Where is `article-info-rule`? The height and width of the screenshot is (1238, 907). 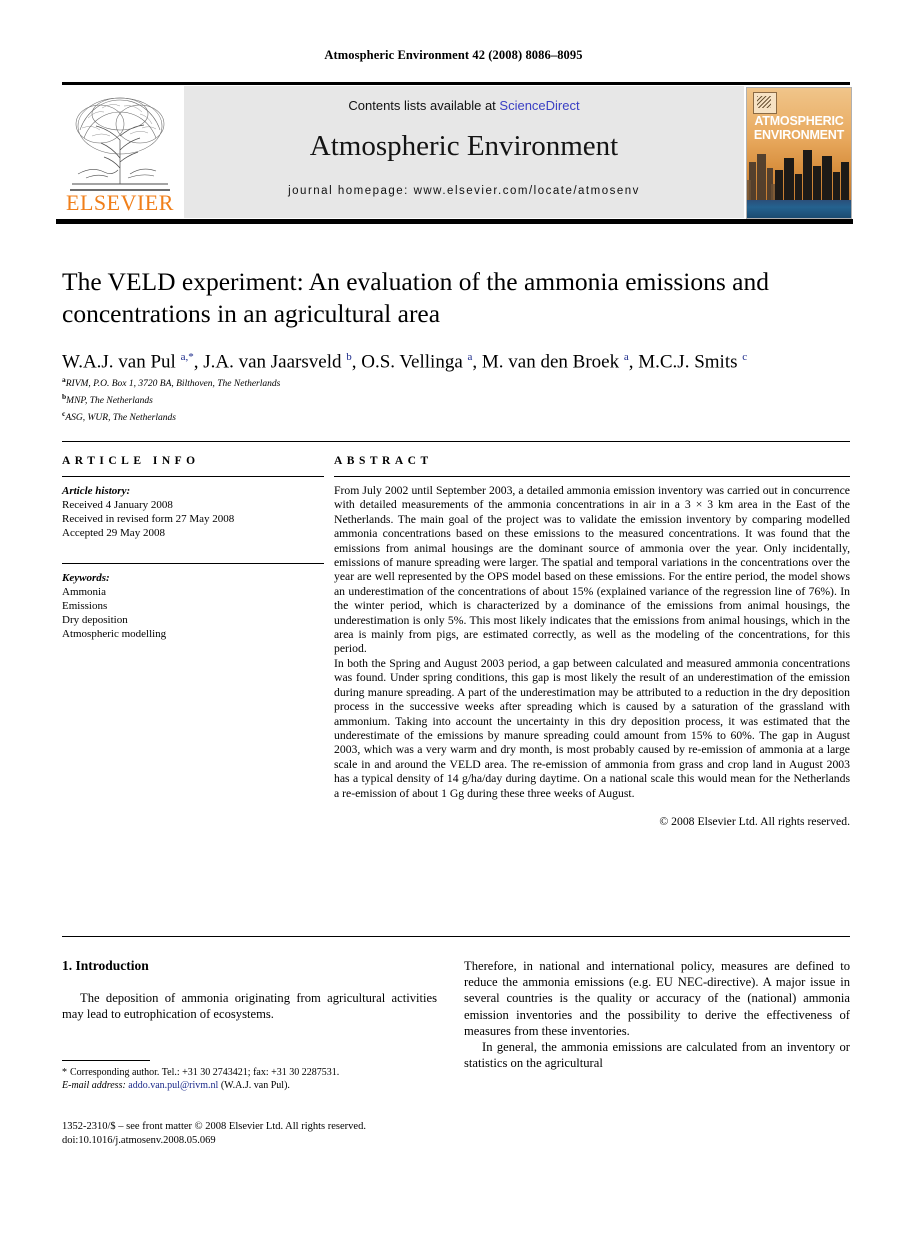 article-info-rule is located at coordinates (193, 476).